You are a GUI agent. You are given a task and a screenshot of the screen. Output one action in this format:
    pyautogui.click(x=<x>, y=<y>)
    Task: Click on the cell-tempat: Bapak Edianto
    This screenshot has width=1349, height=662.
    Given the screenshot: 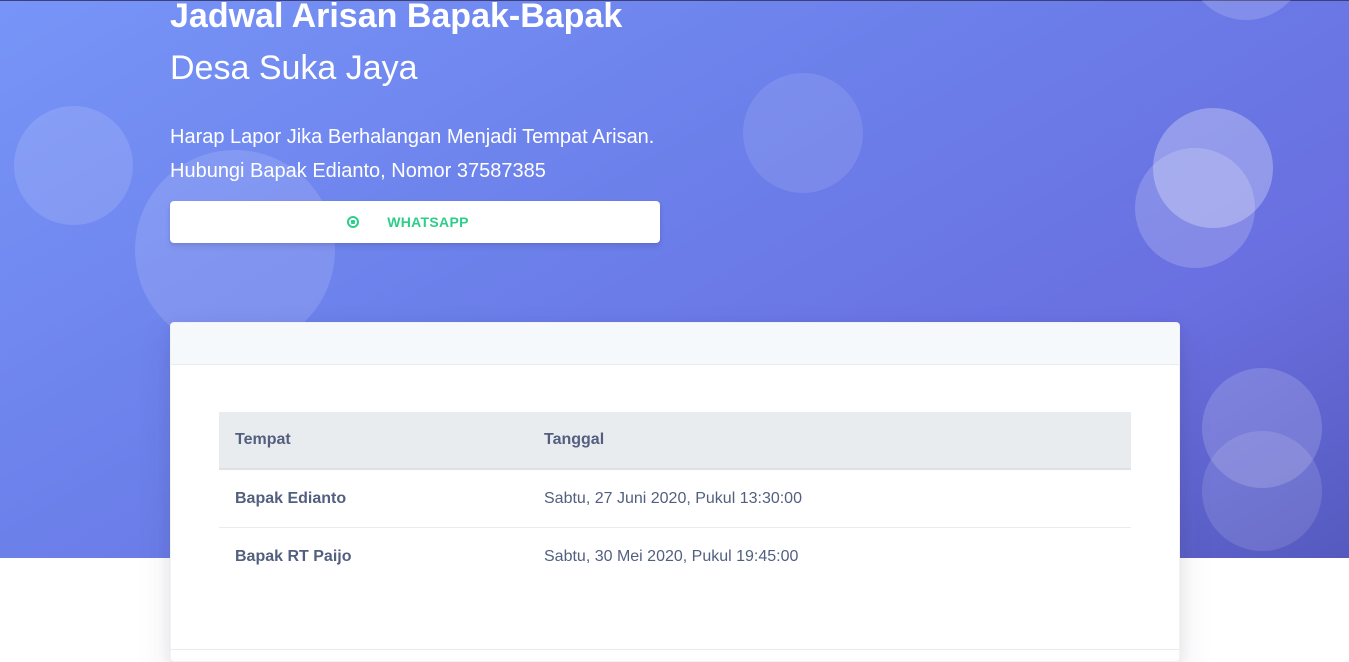 What is the action you would take?
    pyautogui.click(x=373, y=498)
    